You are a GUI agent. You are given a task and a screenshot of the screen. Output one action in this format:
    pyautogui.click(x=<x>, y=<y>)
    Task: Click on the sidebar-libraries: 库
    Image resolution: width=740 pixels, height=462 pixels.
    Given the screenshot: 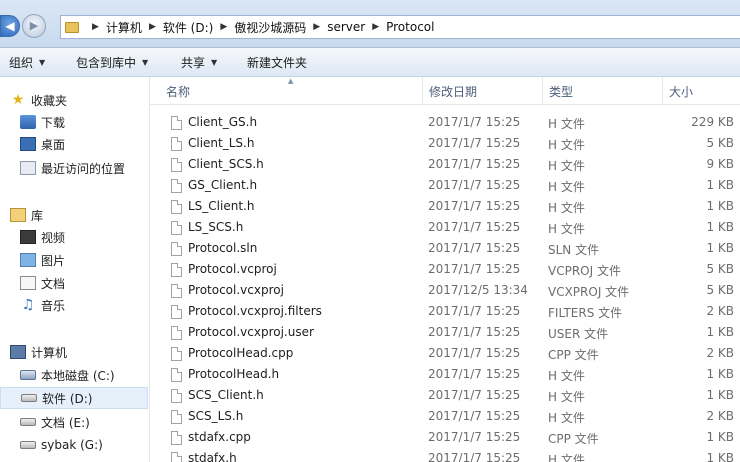 What is the action you would take?
    pyautogui.click(x=74, y=215)
    